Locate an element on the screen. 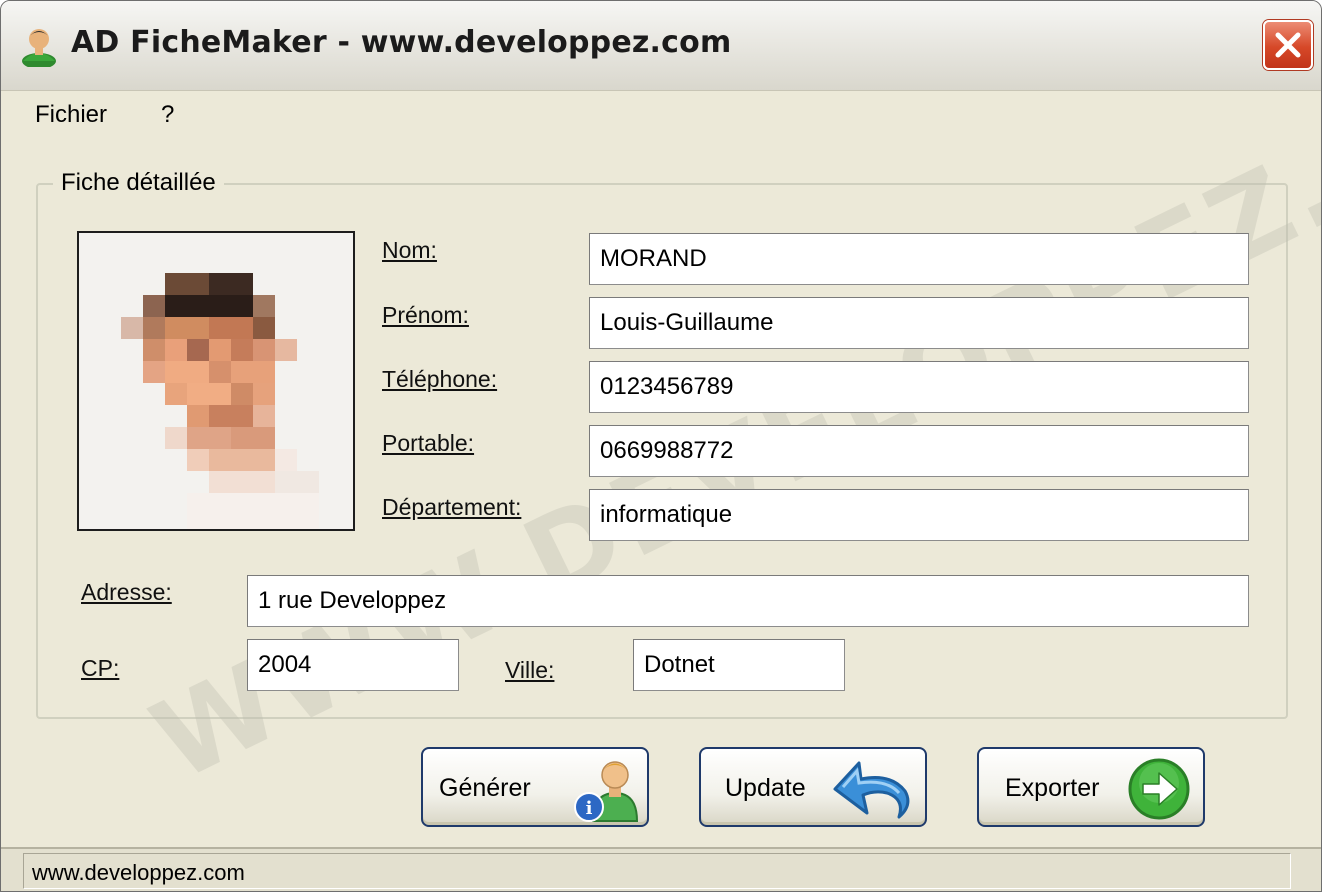  user-avatar-icon is located at coordinates (39, 48).